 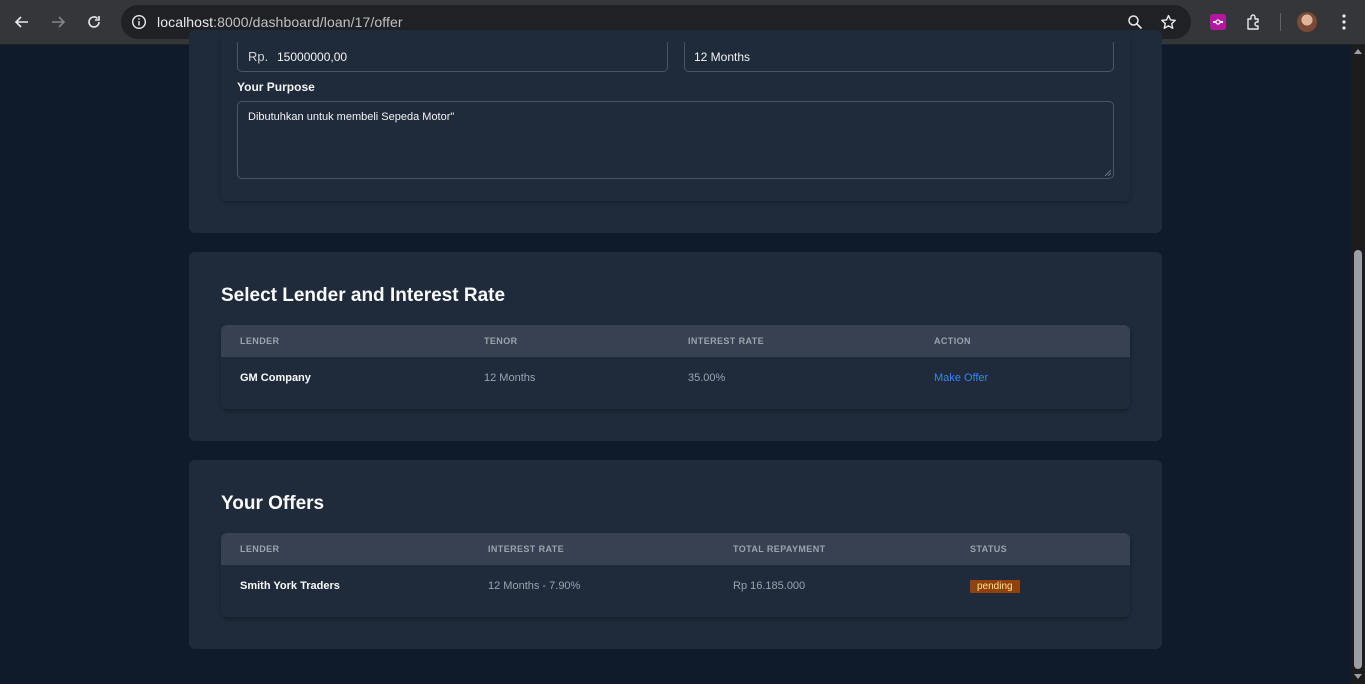 I want to click on toolbar-divider, so click(x=1280, y=22).